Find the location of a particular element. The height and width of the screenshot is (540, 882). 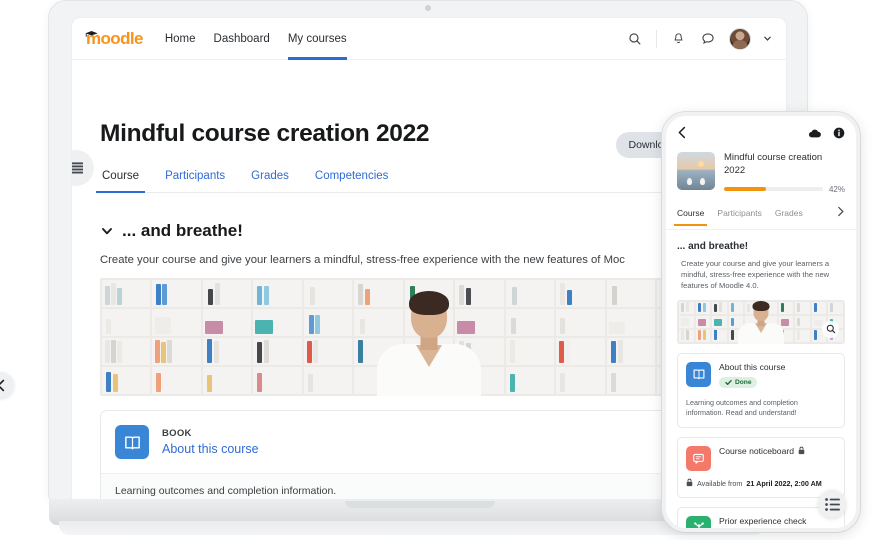

availability-label: Available from is located at coordinates (720, 483).